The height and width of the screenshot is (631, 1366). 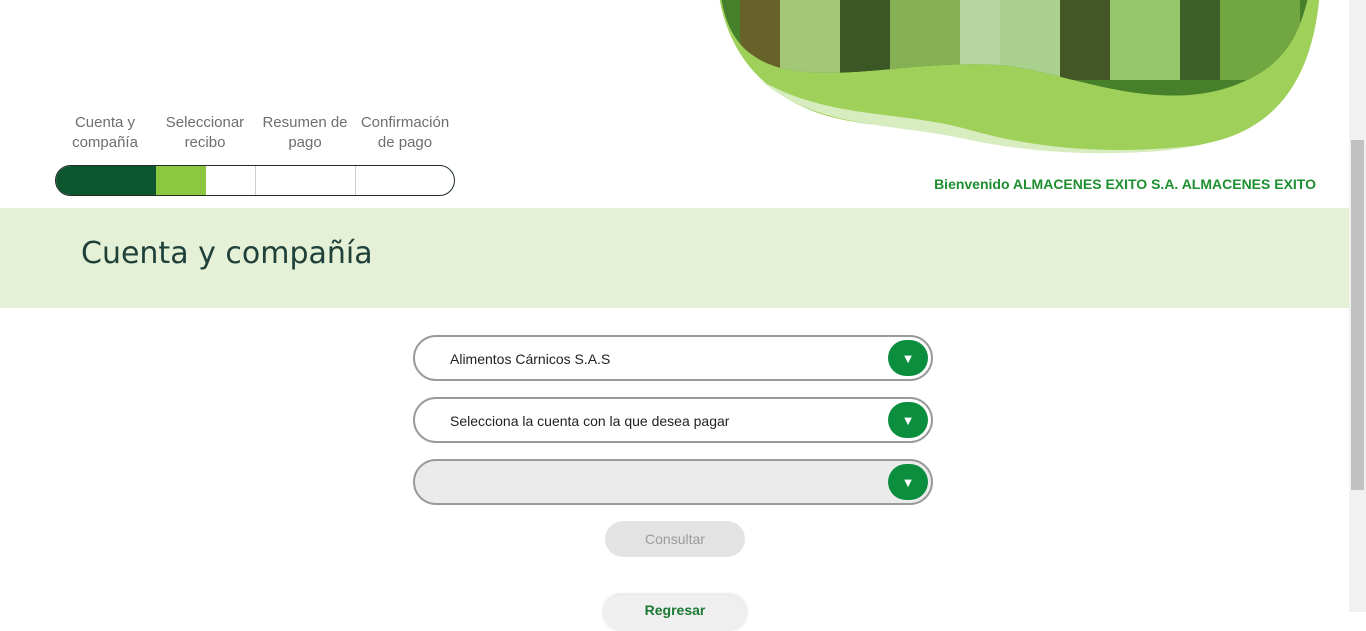 What do you see at coordinates (305, 133) in the screenshot?
I see `step-payment-summary: Resumen de pago` at bounding box center [305, 133].